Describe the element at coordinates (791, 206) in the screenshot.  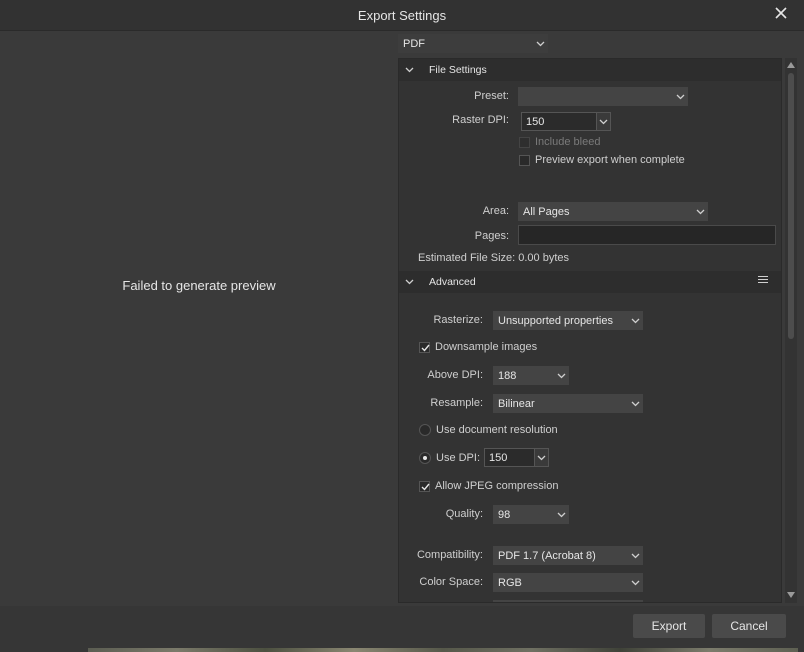
I see `scroll-thumb` at that location.